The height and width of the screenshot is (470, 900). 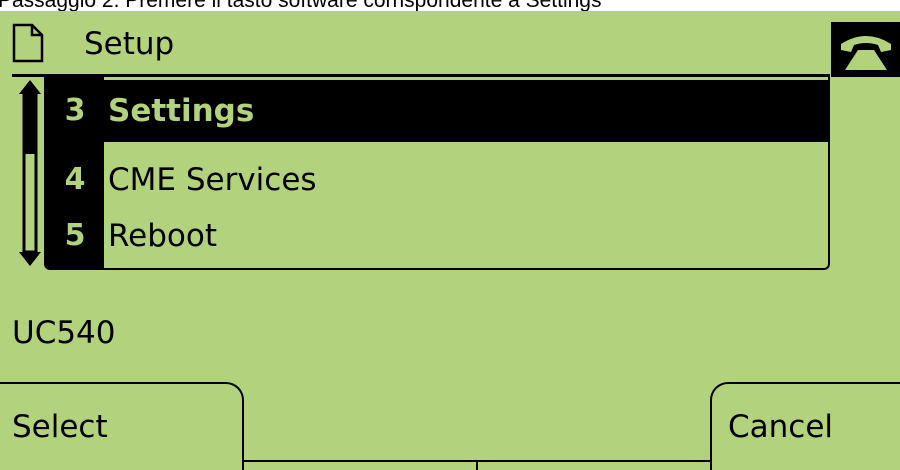 I want to click on scrollbar-thumb, so click(x=30, y=124).